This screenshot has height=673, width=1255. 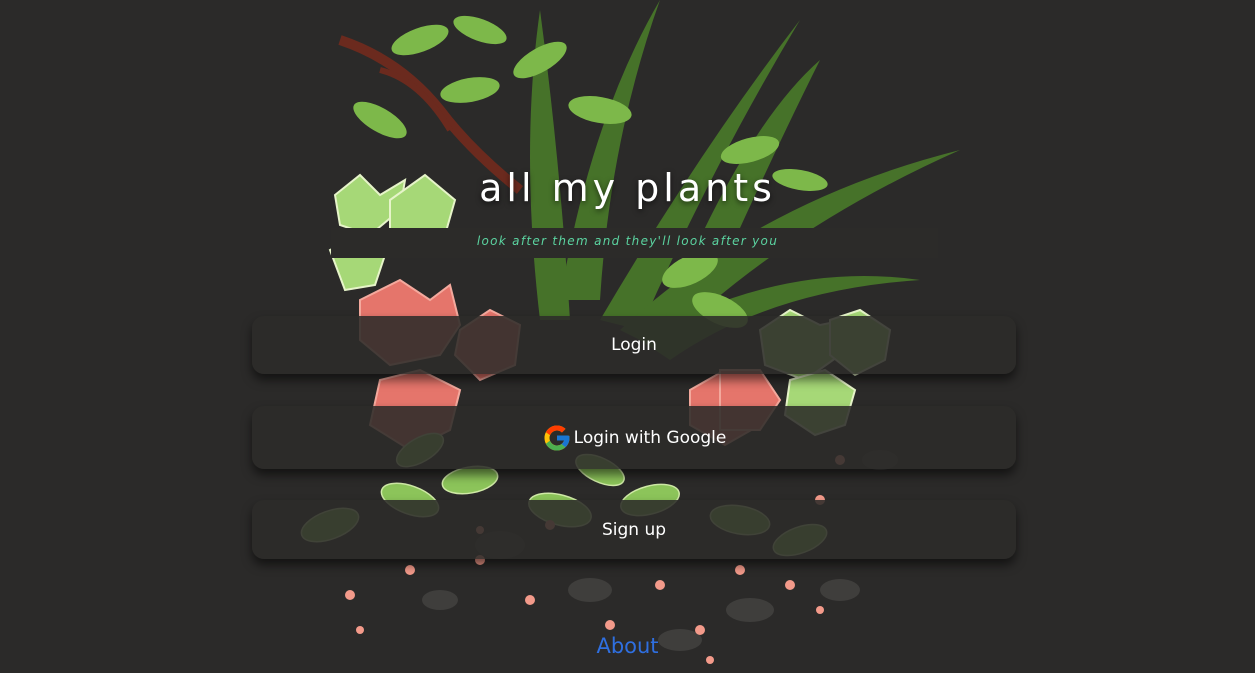 What do you see at coordinates (627, 188) in the screenshot?
I see `app-title: all my plants` at bounding box center [627, 188].